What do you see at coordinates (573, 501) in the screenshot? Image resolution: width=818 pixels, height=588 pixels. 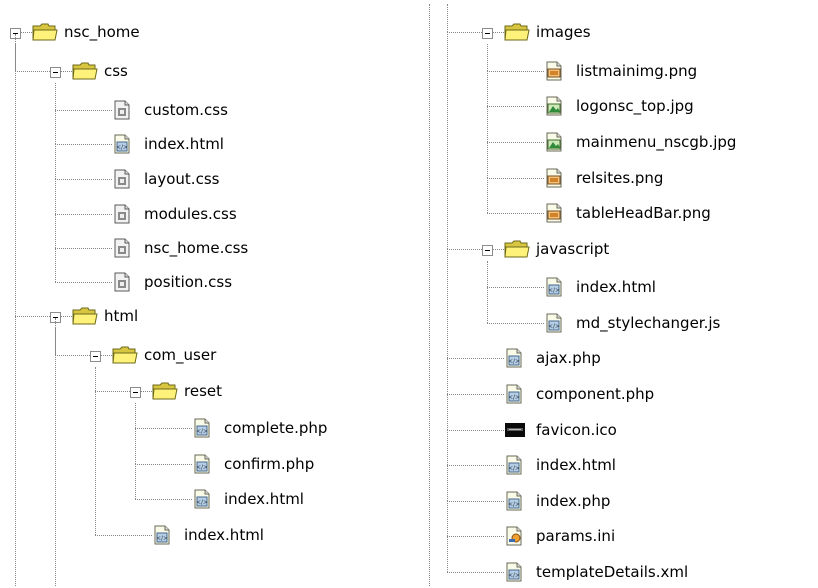 I see `tree-item-label: index.php` at bounding box center [573, 501].